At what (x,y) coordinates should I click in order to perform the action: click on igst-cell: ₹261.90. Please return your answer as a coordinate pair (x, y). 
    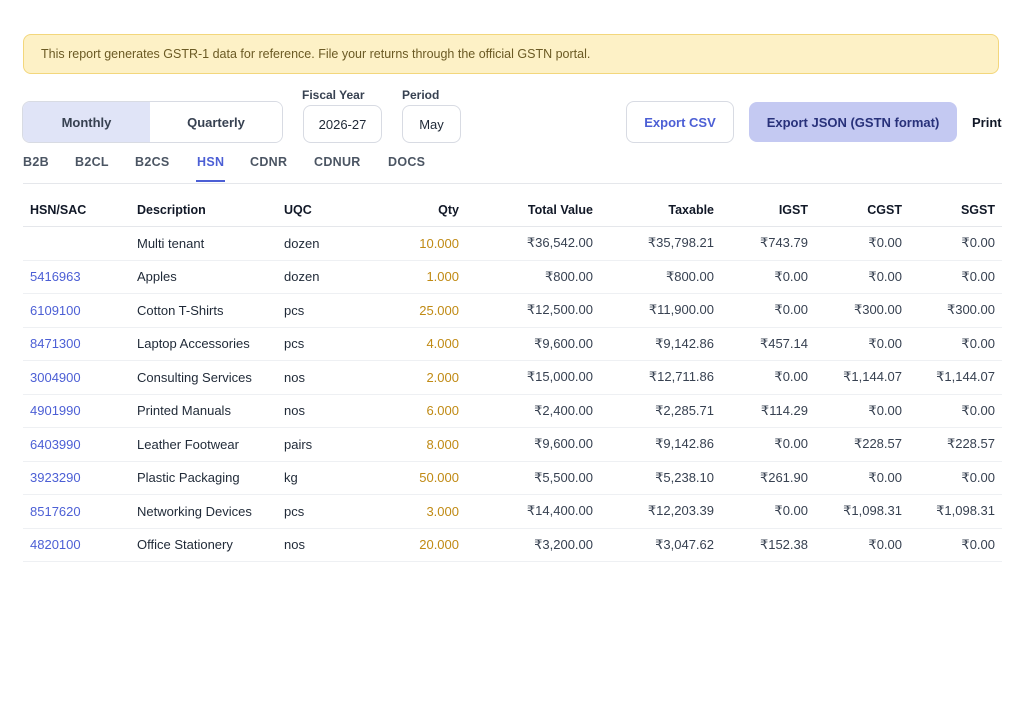
    Looking at the image, I should click on (768, 478).